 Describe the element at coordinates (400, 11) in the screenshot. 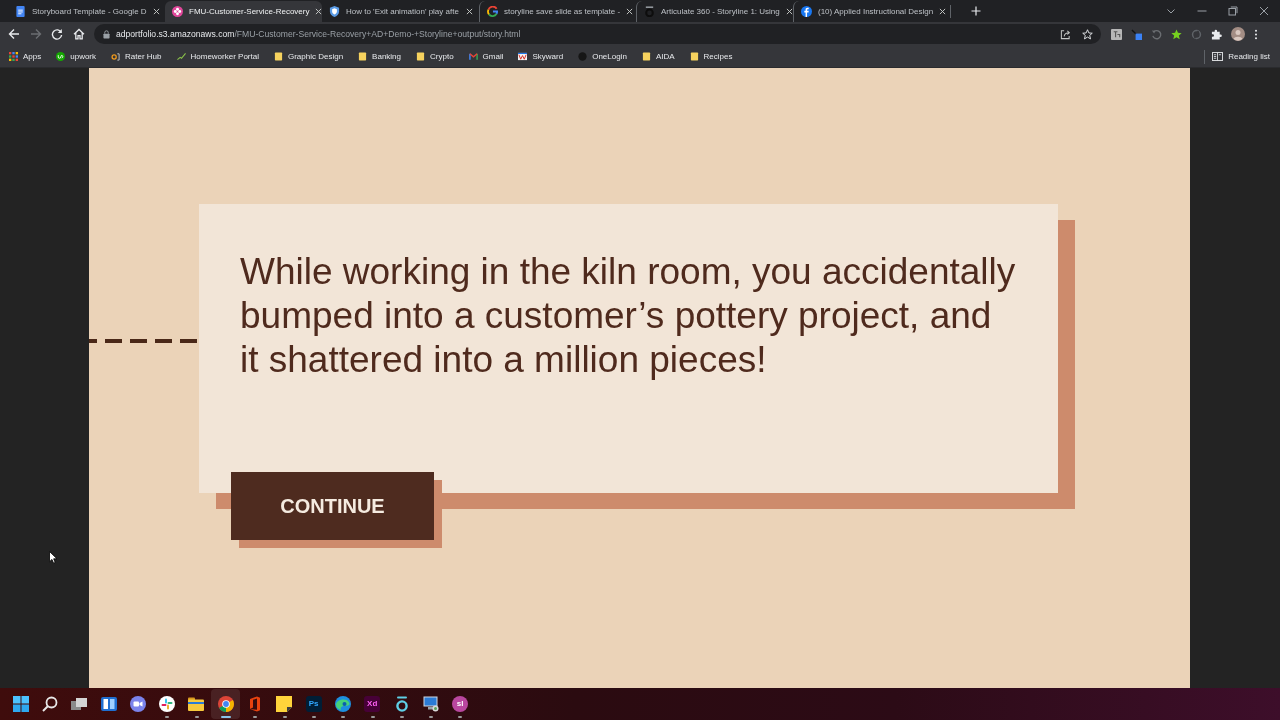

I see `browser-tab: How to 'Exit animation' play afte` at that location.